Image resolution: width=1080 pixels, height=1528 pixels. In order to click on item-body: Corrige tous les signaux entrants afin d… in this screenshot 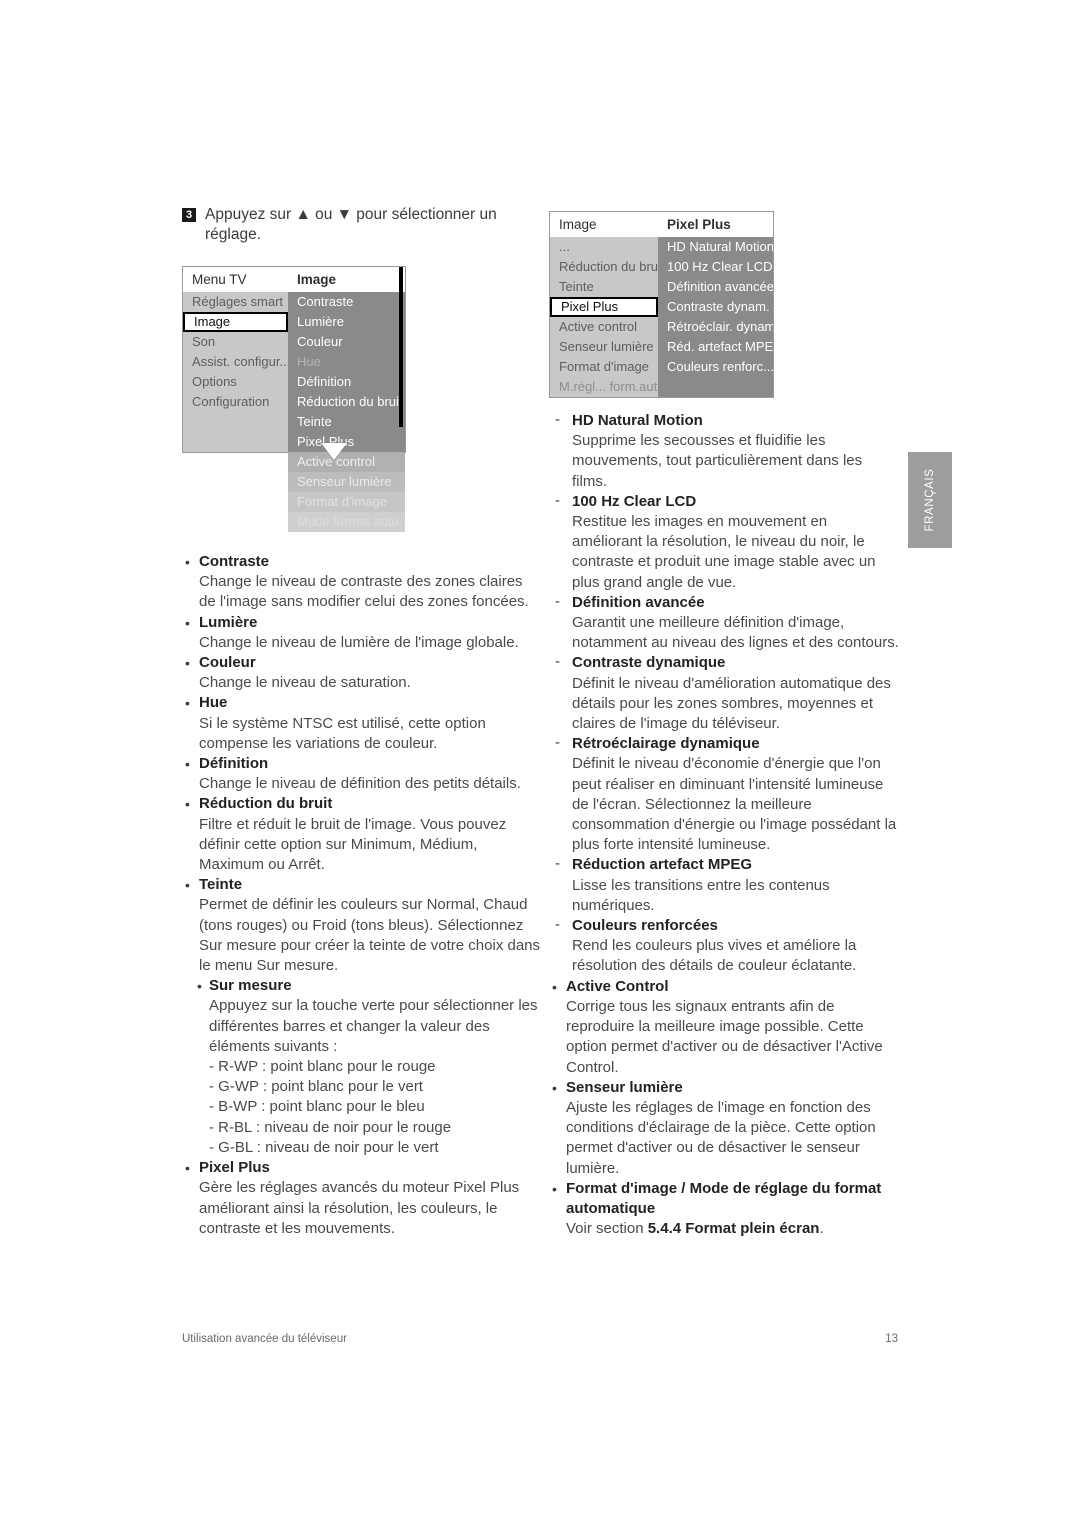, I will do `click(724, 1036)`.